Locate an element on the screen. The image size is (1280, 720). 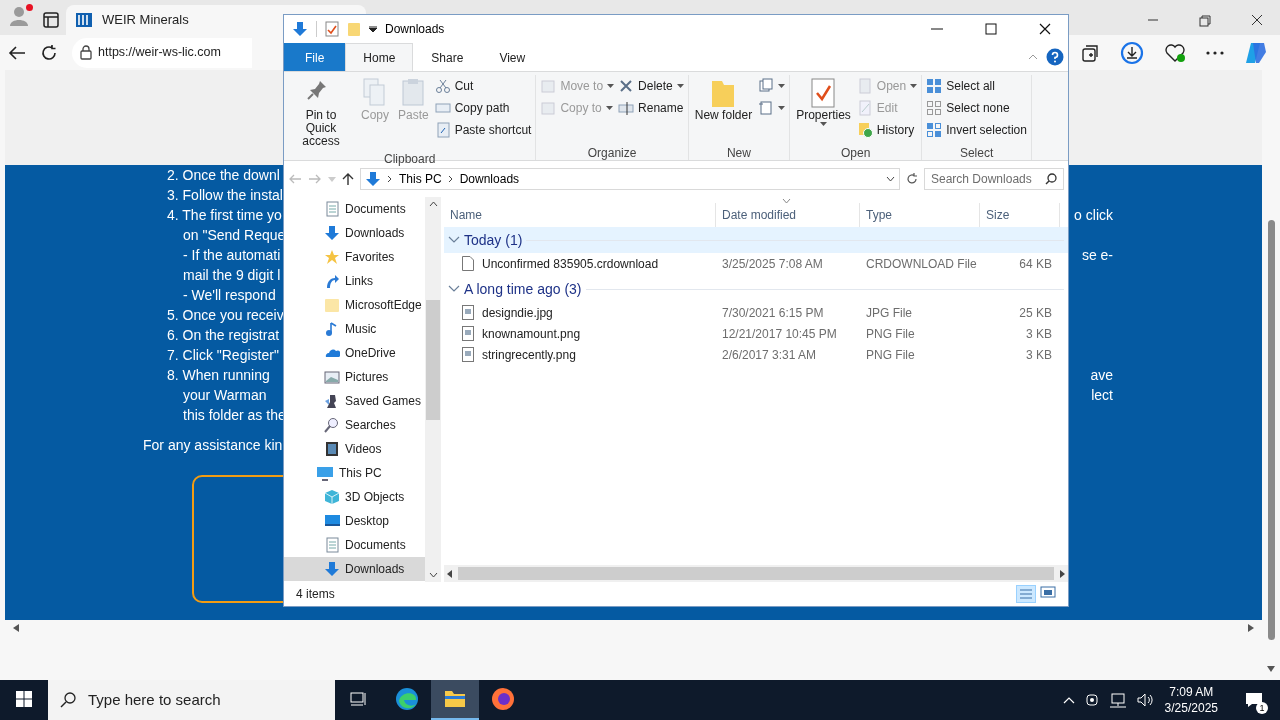
collapse-ribbon-icon is located at coordinates (1033, 57).